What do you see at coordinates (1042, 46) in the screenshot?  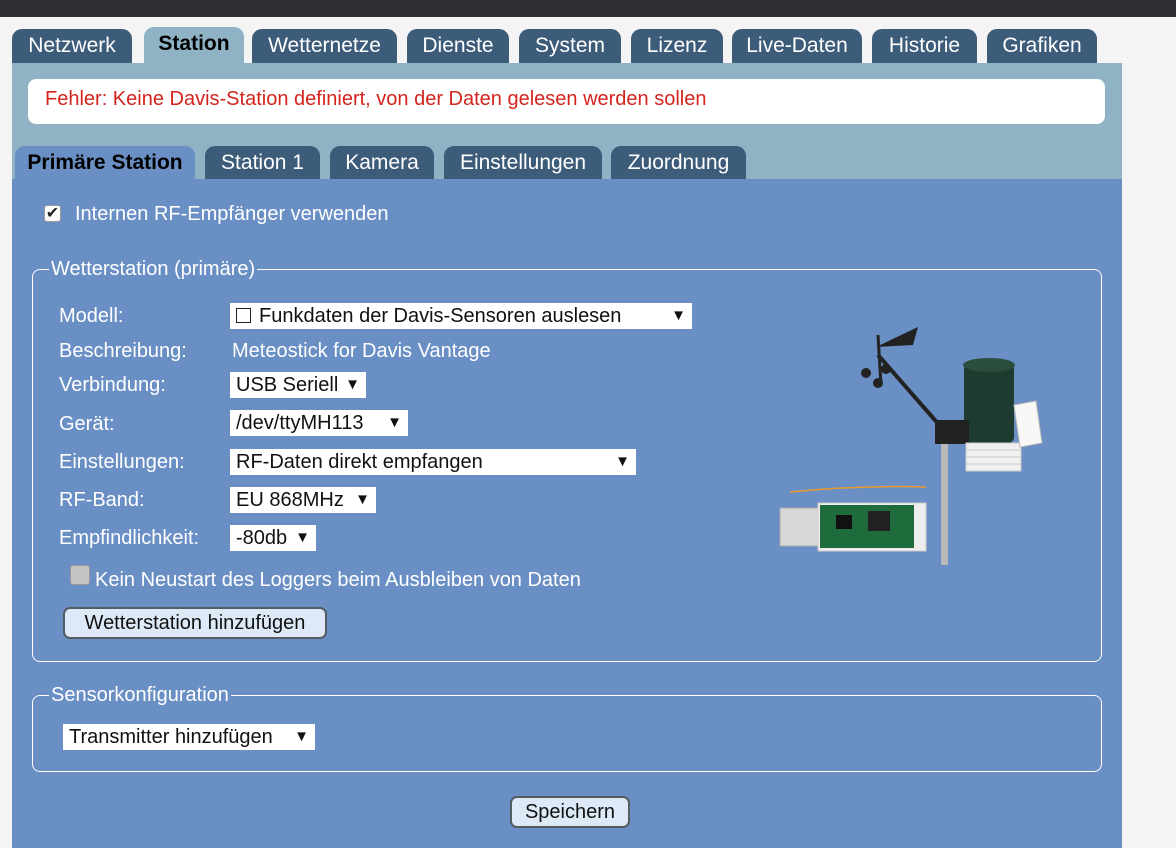 I see `tab-grafiken: Grafiken` at bounding box center [1042, 46].